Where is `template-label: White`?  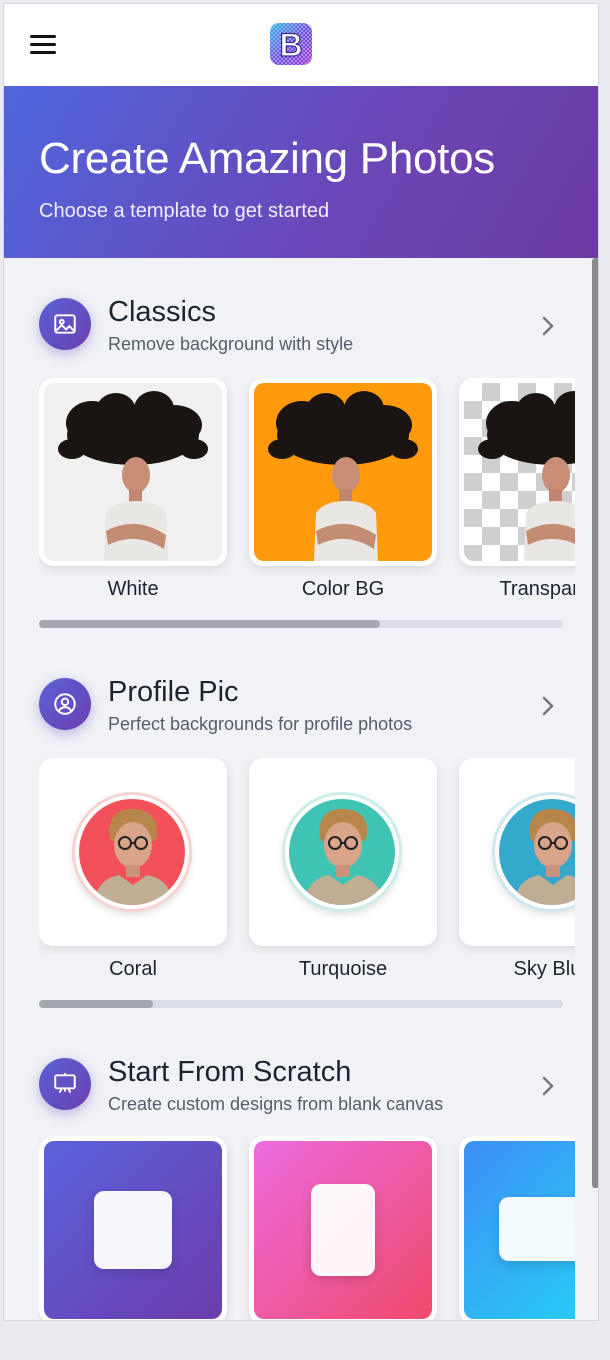 template-label: White is located at coordinates (133, 589).